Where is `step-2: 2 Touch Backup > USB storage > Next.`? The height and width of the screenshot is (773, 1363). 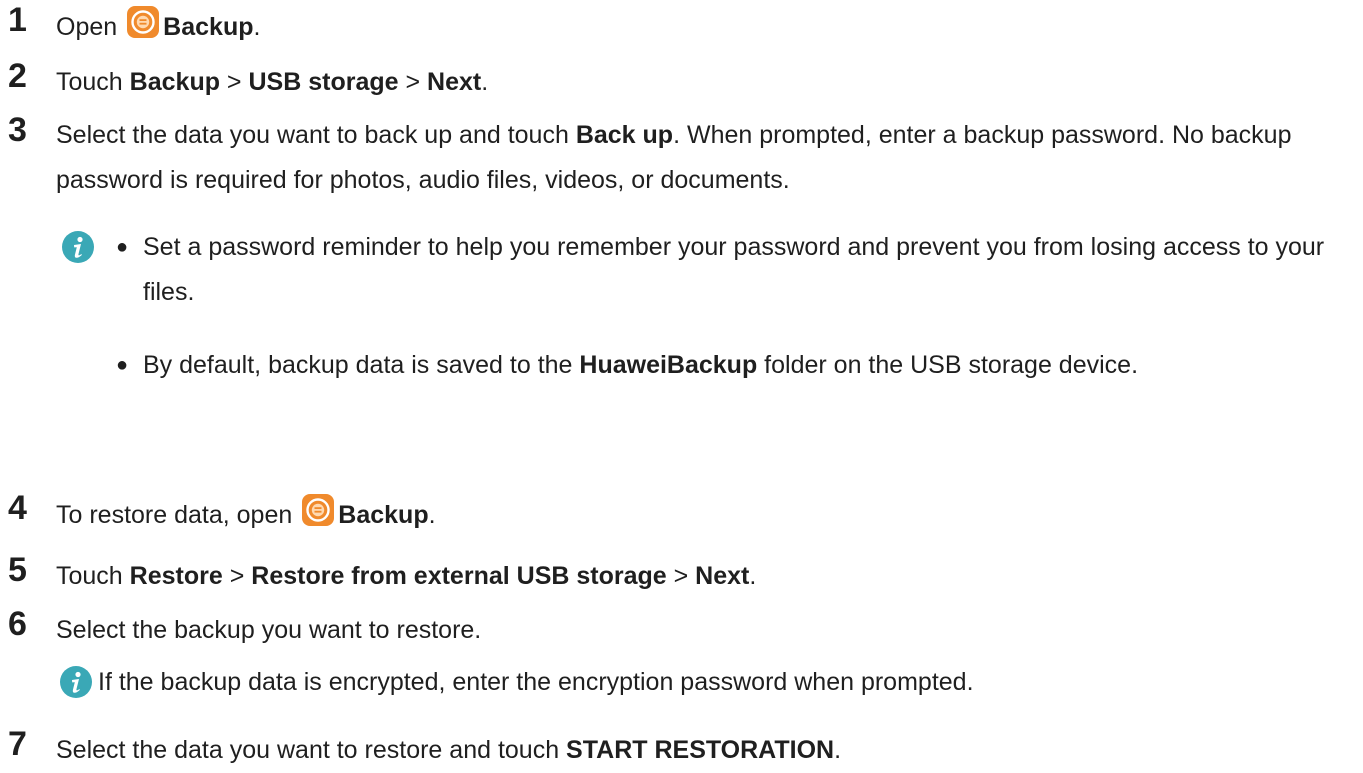 step-2: 2 Touch Backup > USB storage > Next. is located at coordinates (681, 78).